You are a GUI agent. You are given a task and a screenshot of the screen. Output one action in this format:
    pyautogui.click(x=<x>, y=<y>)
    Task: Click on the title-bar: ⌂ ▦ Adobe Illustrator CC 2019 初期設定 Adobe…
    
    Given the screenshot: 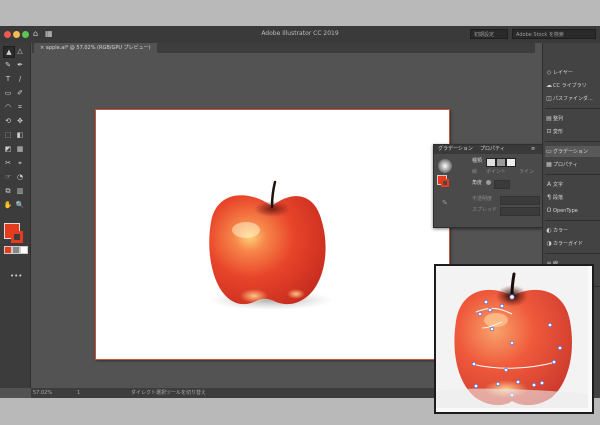 What is the action you would take?
    pyautogui.click(x=300, y=34)
    